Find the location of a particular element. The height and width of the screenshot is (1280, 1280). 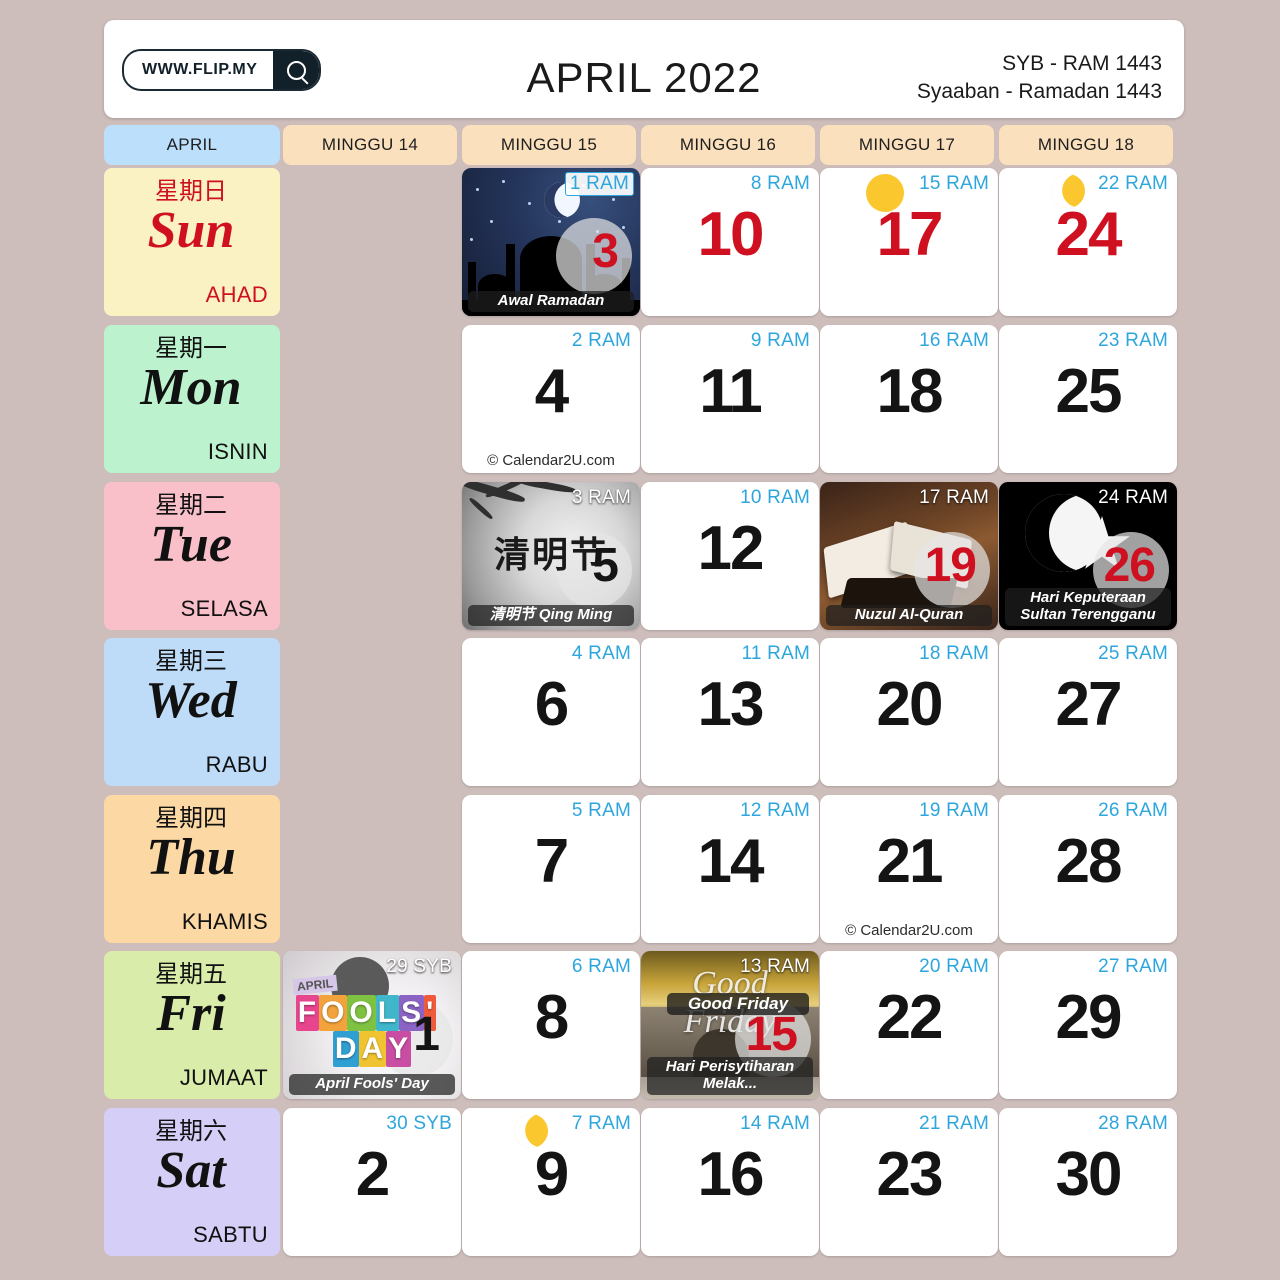

calendar-cell: 6 RAM 8 is located at coordinates (551, 1025).